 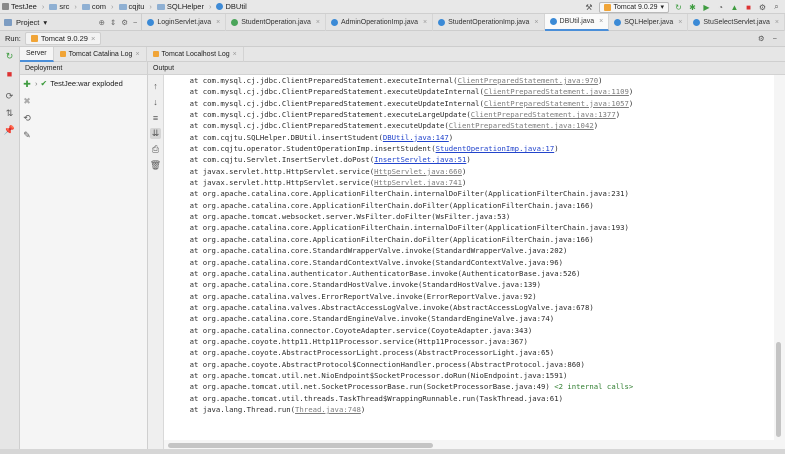 I want to click on source-link: ClientPreparedStatement.java:1042, so click(x=521, y=125).